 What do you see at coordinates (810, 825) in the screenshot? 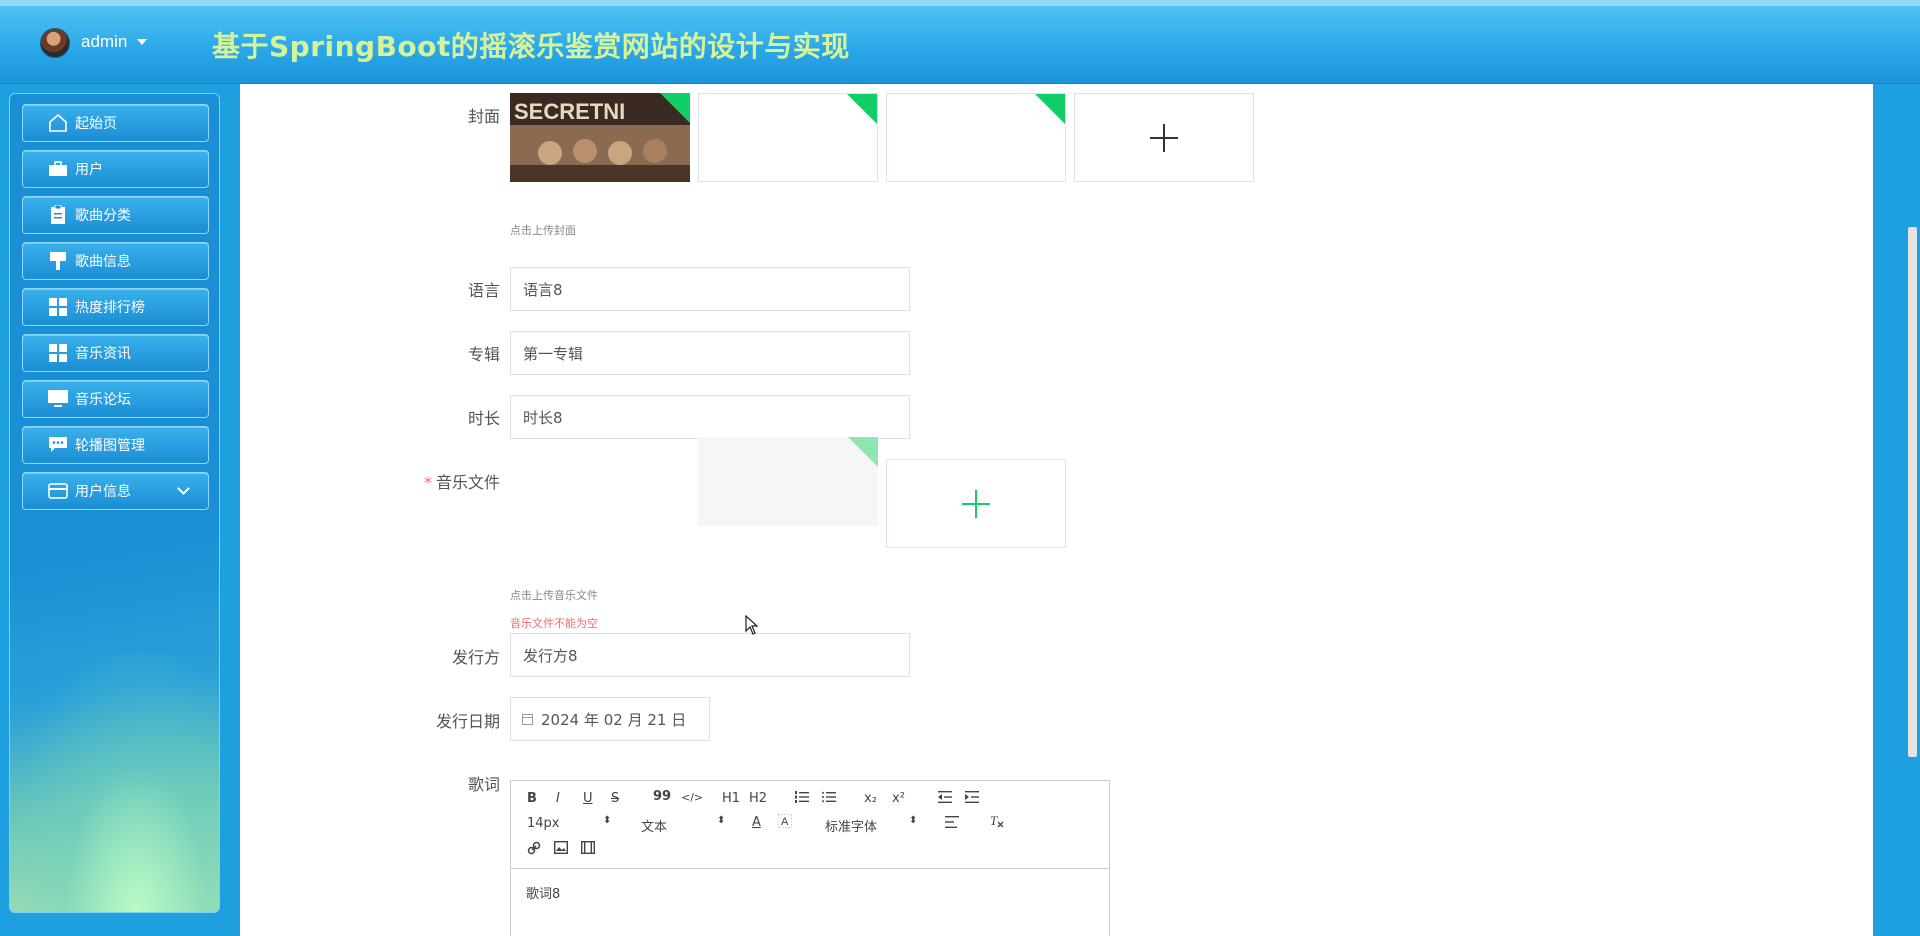
I see `editor-toolbar: B I U S 99 </> H1 H2 x₂ x² 14px ⬍ 文本 ⬍ A` at bounding box center [810, 825].